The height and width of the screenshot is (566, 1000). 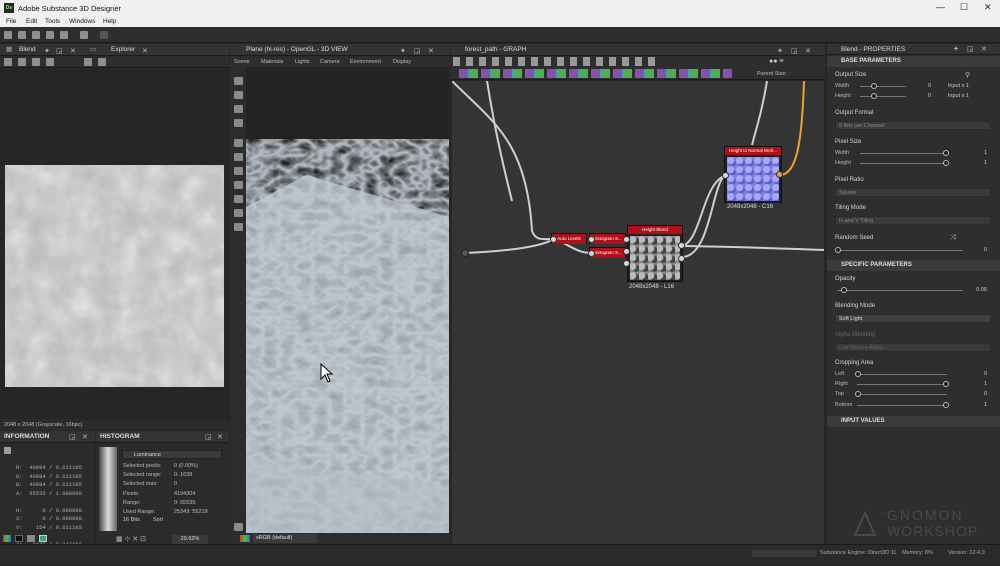 What do you see at coordinates (595, 73) in the screenshot?
I see `atomic-node-icons` at bounding box center [595, 73].